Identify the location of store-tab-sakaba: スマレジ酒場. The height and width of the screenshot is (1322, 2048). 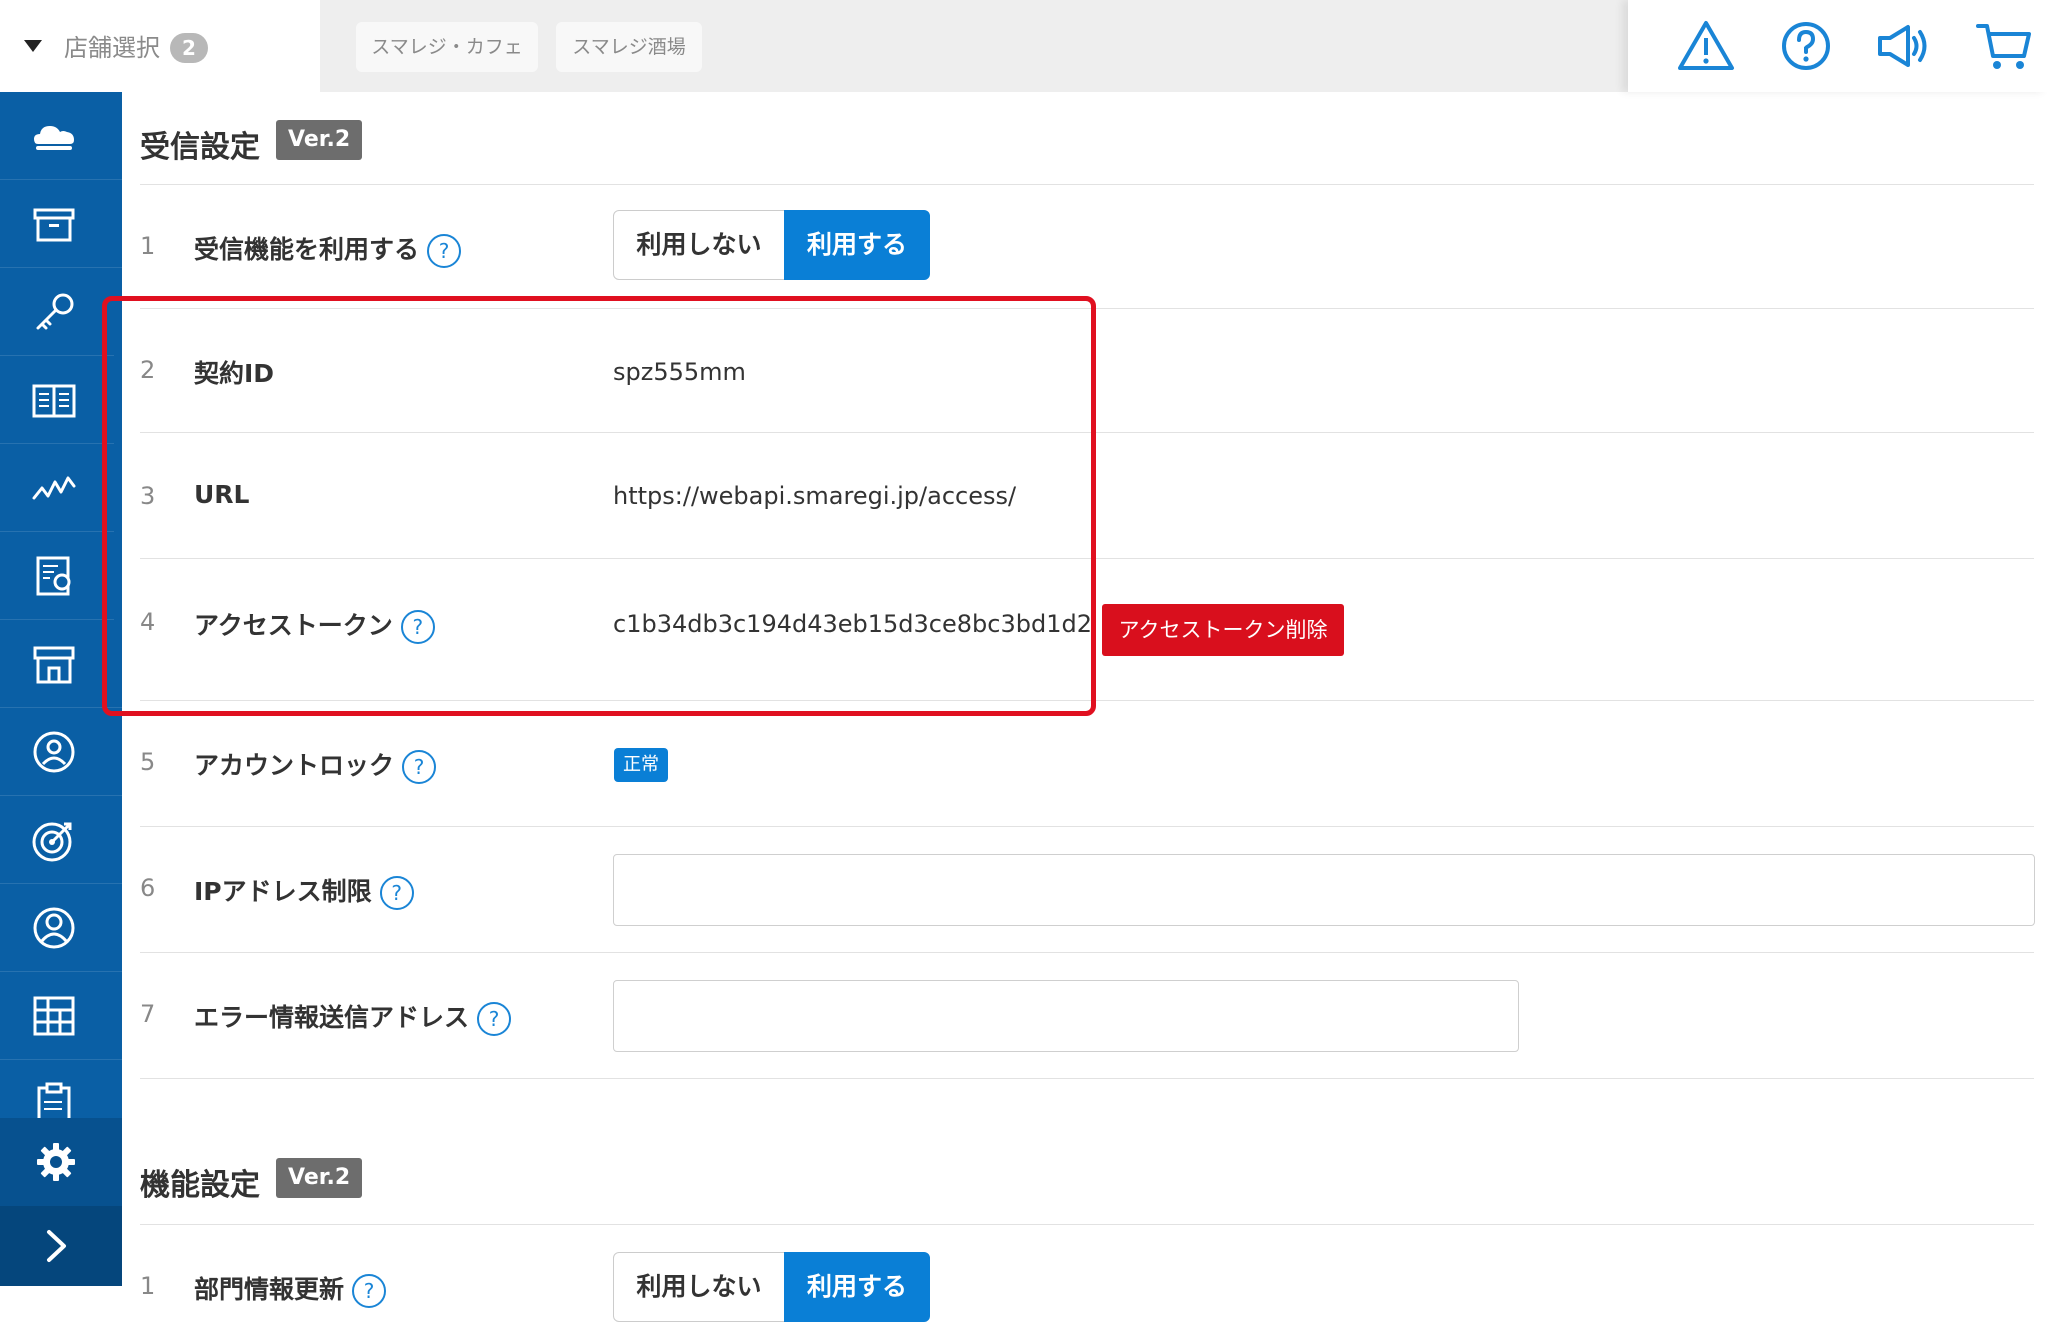
(629, 47).